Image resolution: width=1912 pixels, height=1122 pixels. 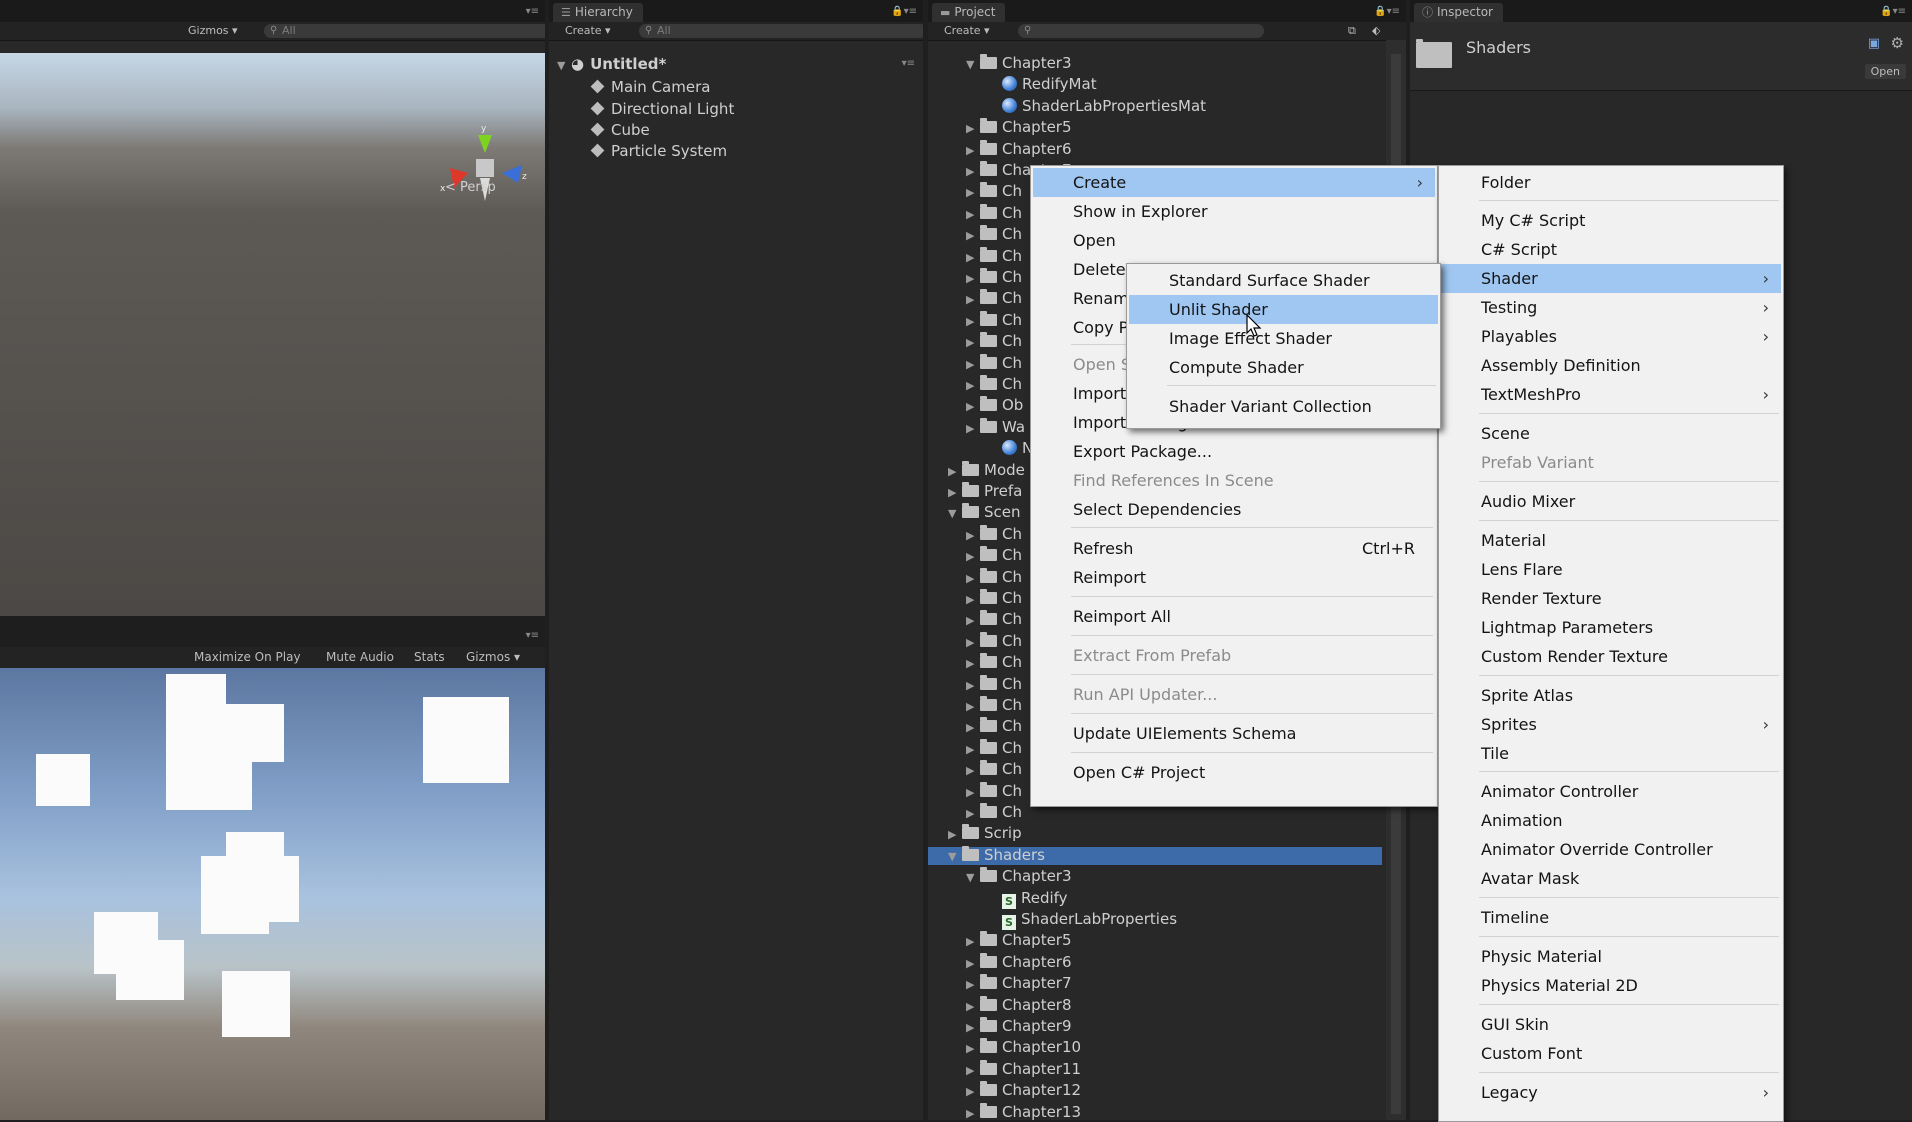 What do you see at coordinates (1283, 406) in the screenshot?
I see `menu-item-shader-variant-collection: Shader Variant Collection` at bounding box center [1283, 406].